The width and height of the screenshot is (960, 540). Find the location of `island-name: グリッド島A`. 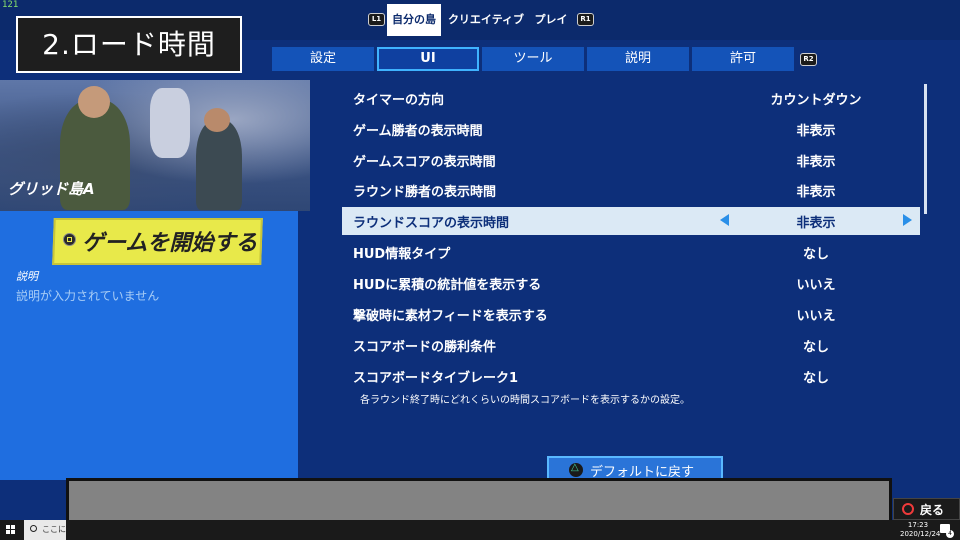

island-name: グリッド島A is located at coordinates (51, 189).